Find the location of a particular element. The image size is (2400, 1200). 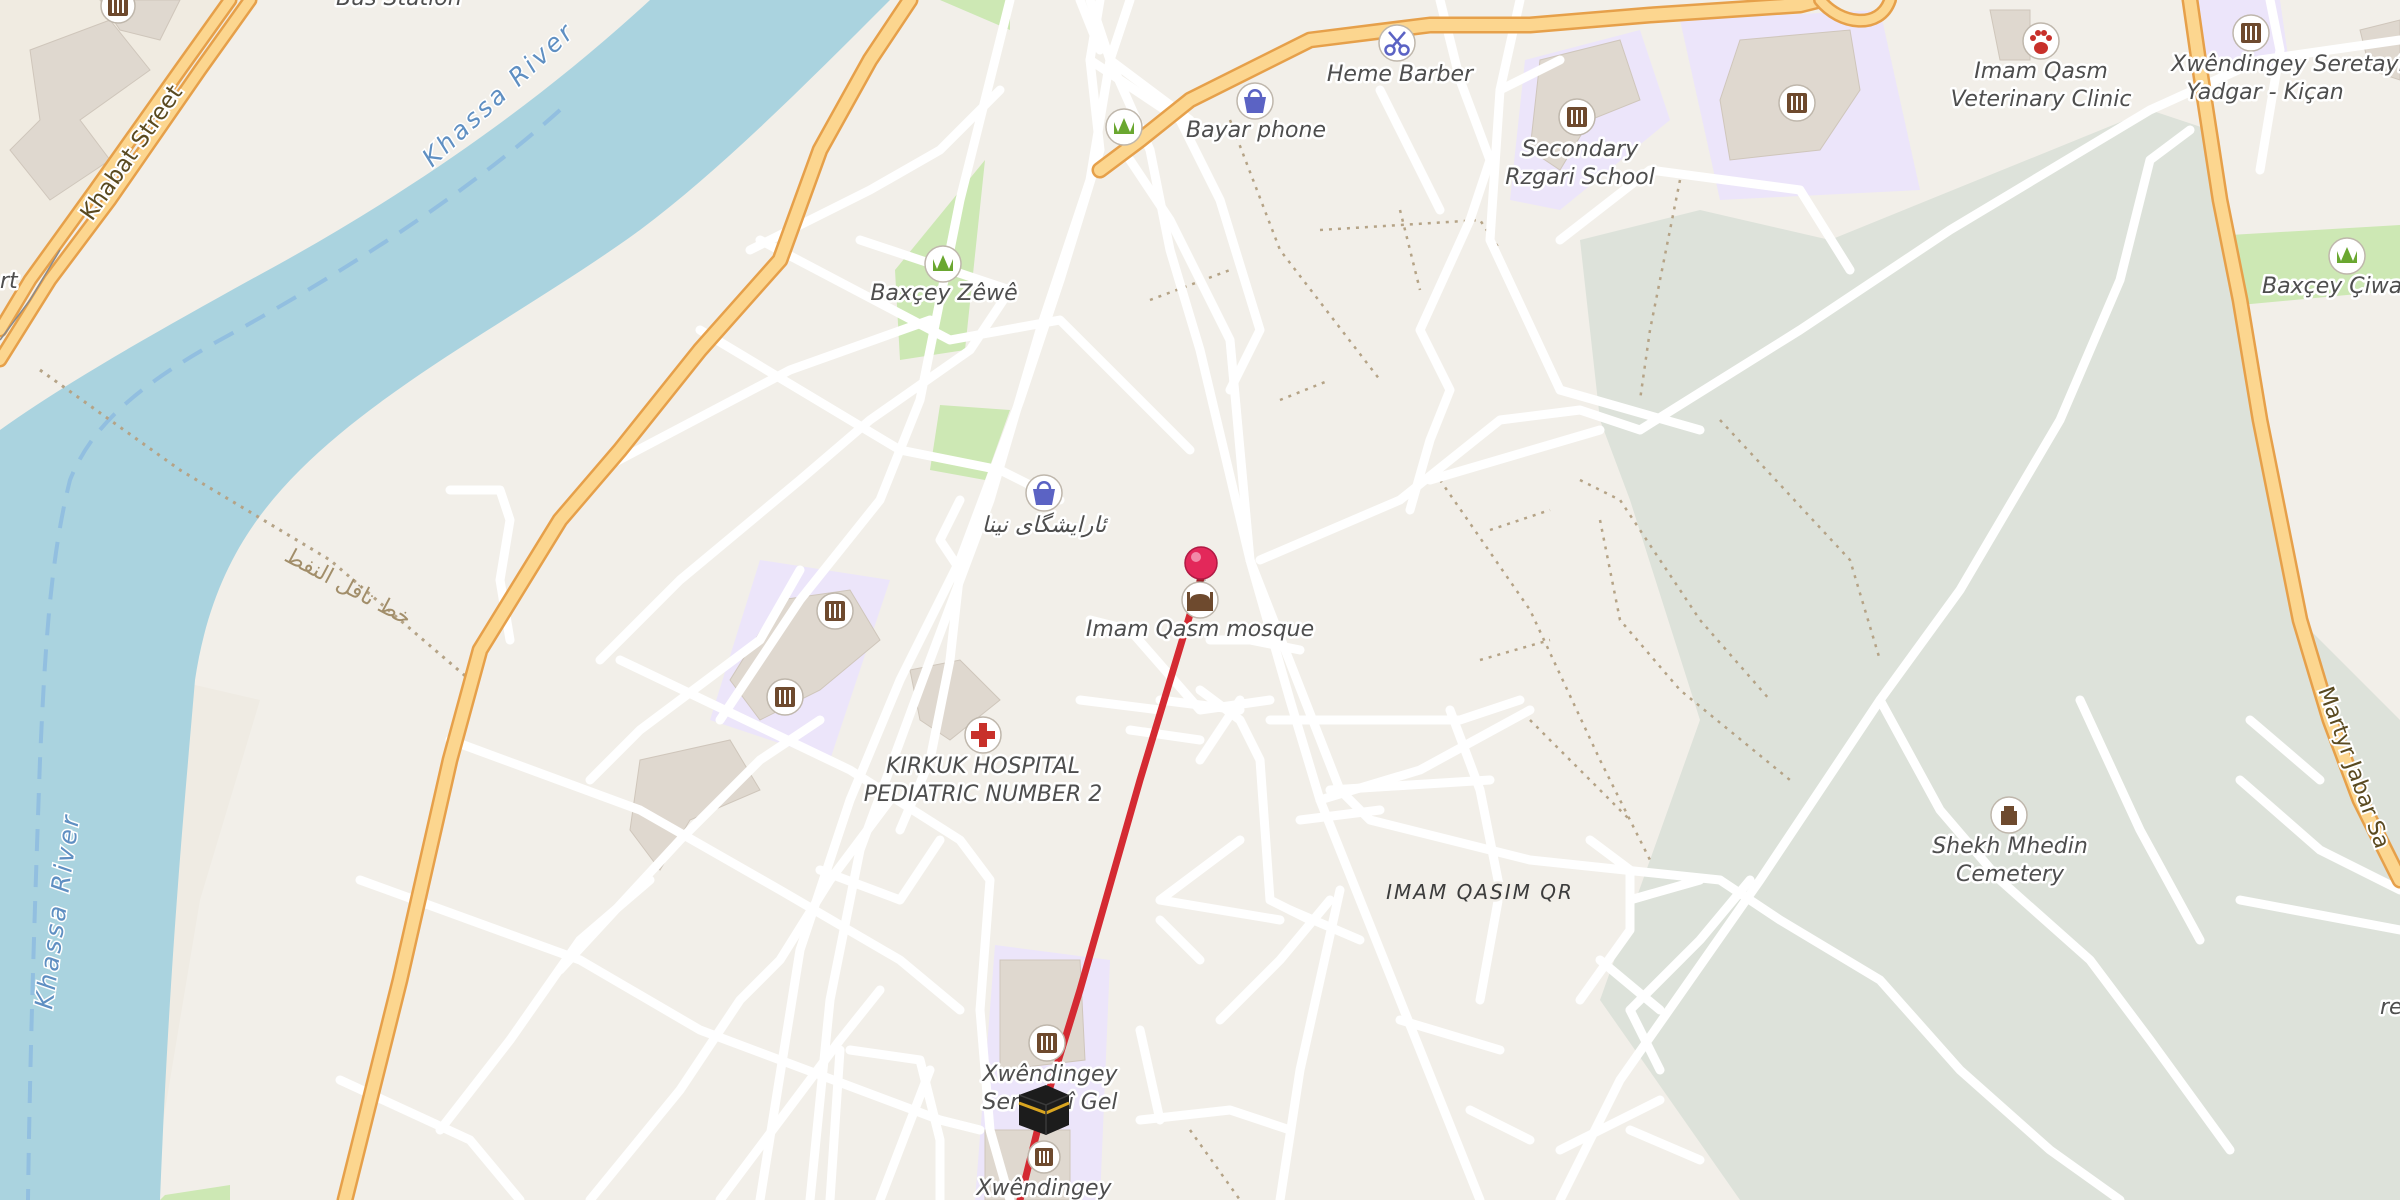

gel-label-line1: Xwêndingey is located at coordinates (1049, 1074).